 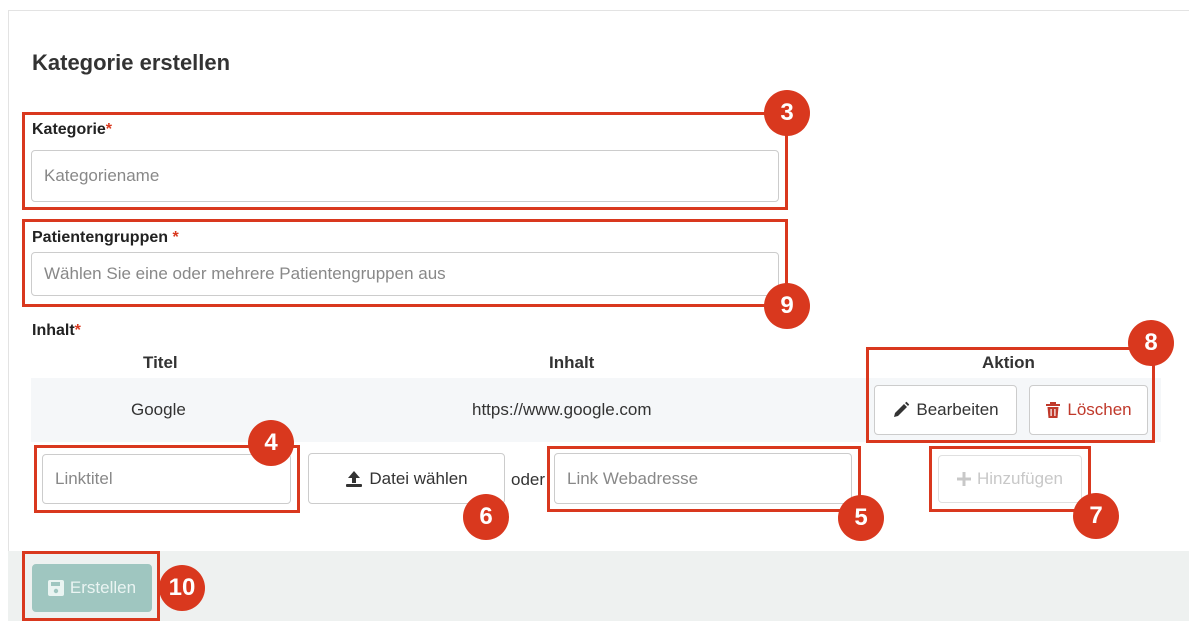 What do you see at coordinates (1010, 395) in the screenshot?
I see `highlight-actions` at bounding box center [1010, 395].